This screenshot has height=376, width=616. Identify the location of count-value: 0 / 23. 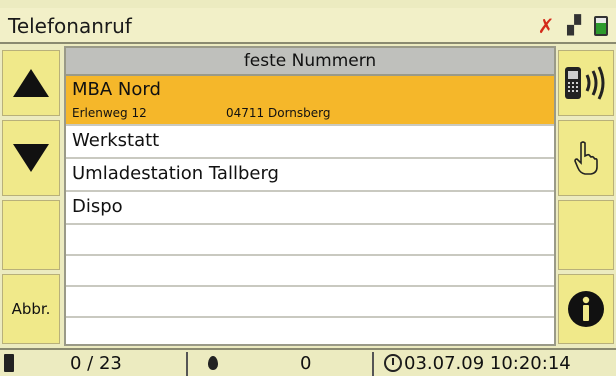
(96, 363).